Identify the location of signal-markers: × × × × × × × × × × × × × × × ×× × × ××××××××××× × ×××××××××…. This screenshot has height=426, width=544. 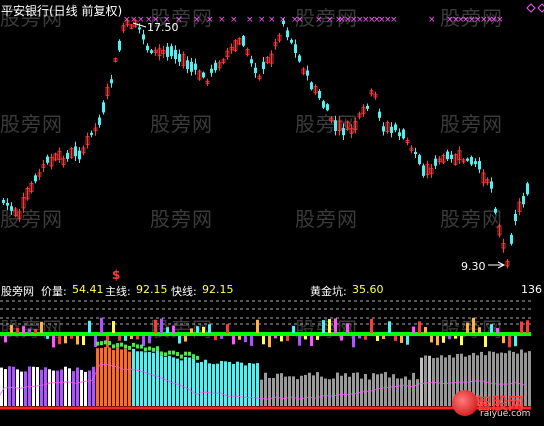
(333, 14).